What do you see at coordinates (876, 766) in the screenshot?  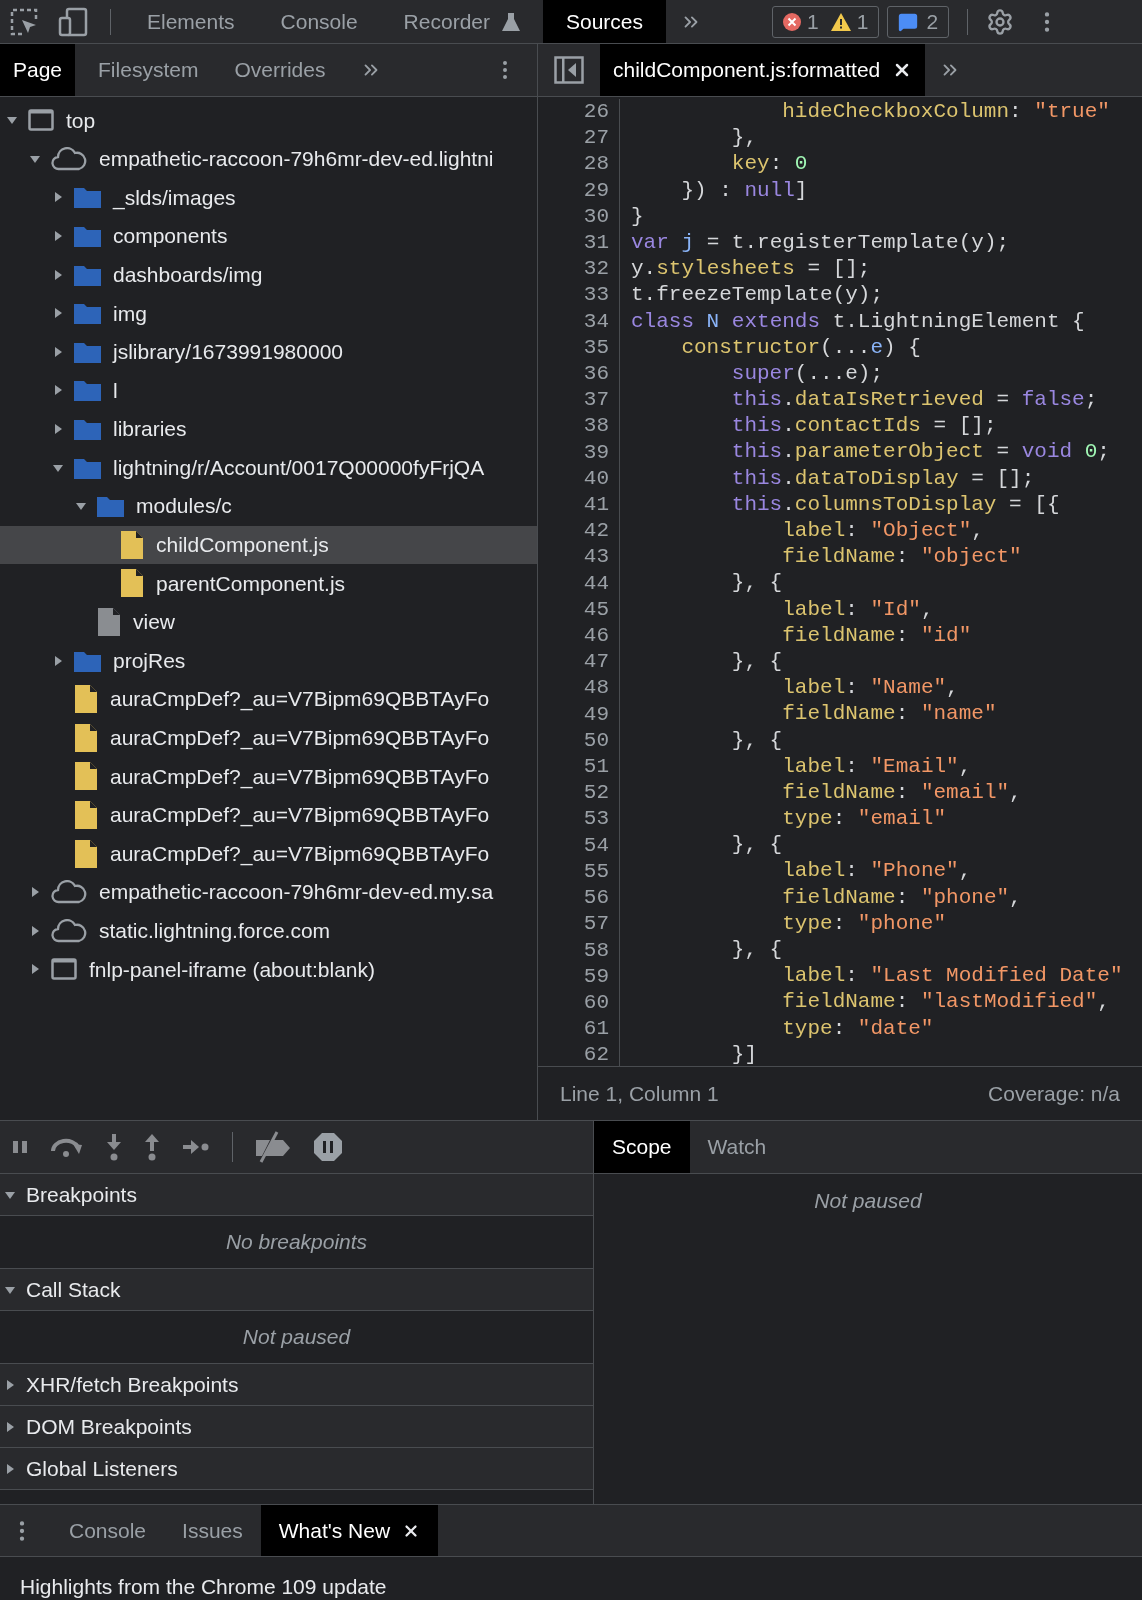 I see `code-line: label: "Email",` at bounding box center [876, 766].